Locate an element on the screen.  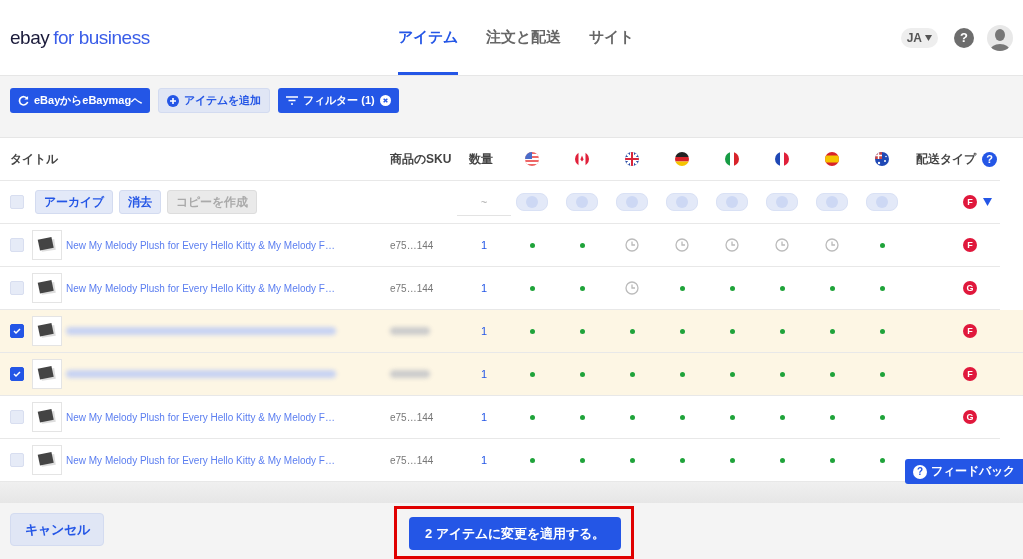
bulk-action-button: 消去 is located at coordinates (140, 202).